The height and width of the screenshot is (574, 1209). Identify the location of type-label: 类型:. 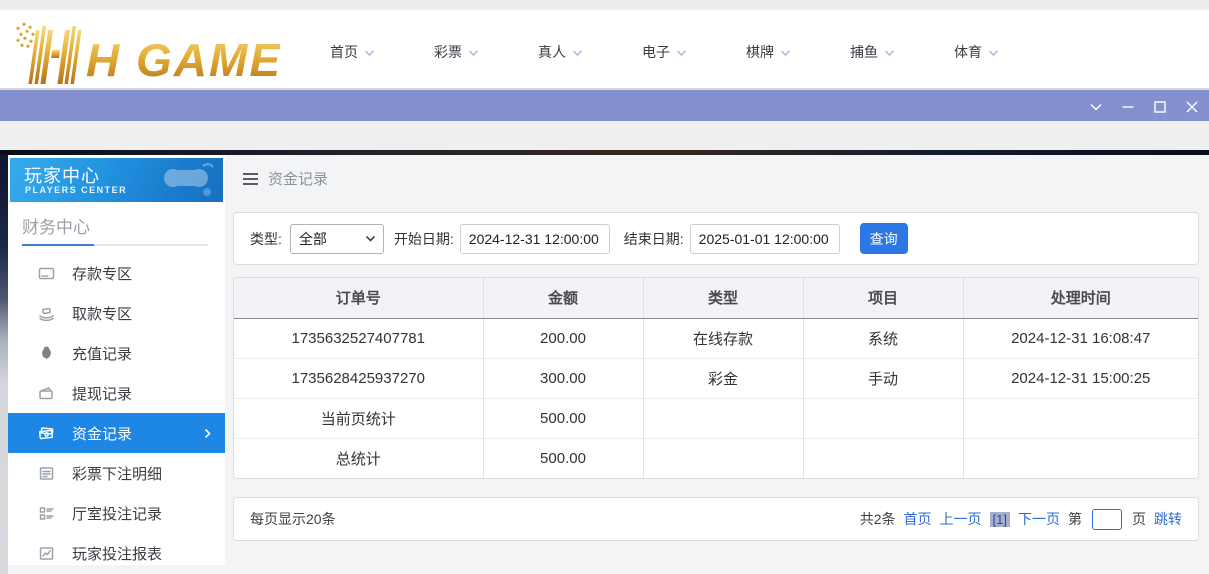
(266, 238).